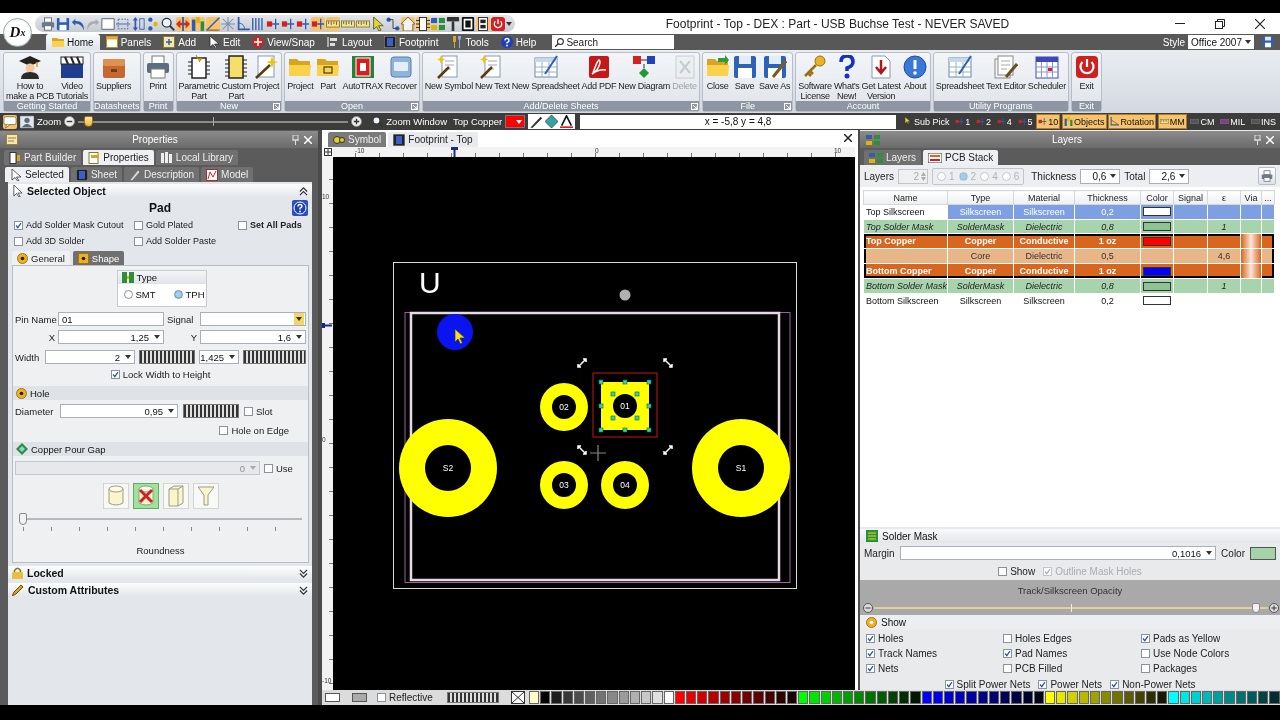 The width and height of the screenshot is (1280, 720). Describe the element at coordinates (1172, 121) in the screenshot. I see `status-toggle: MM` at that location.